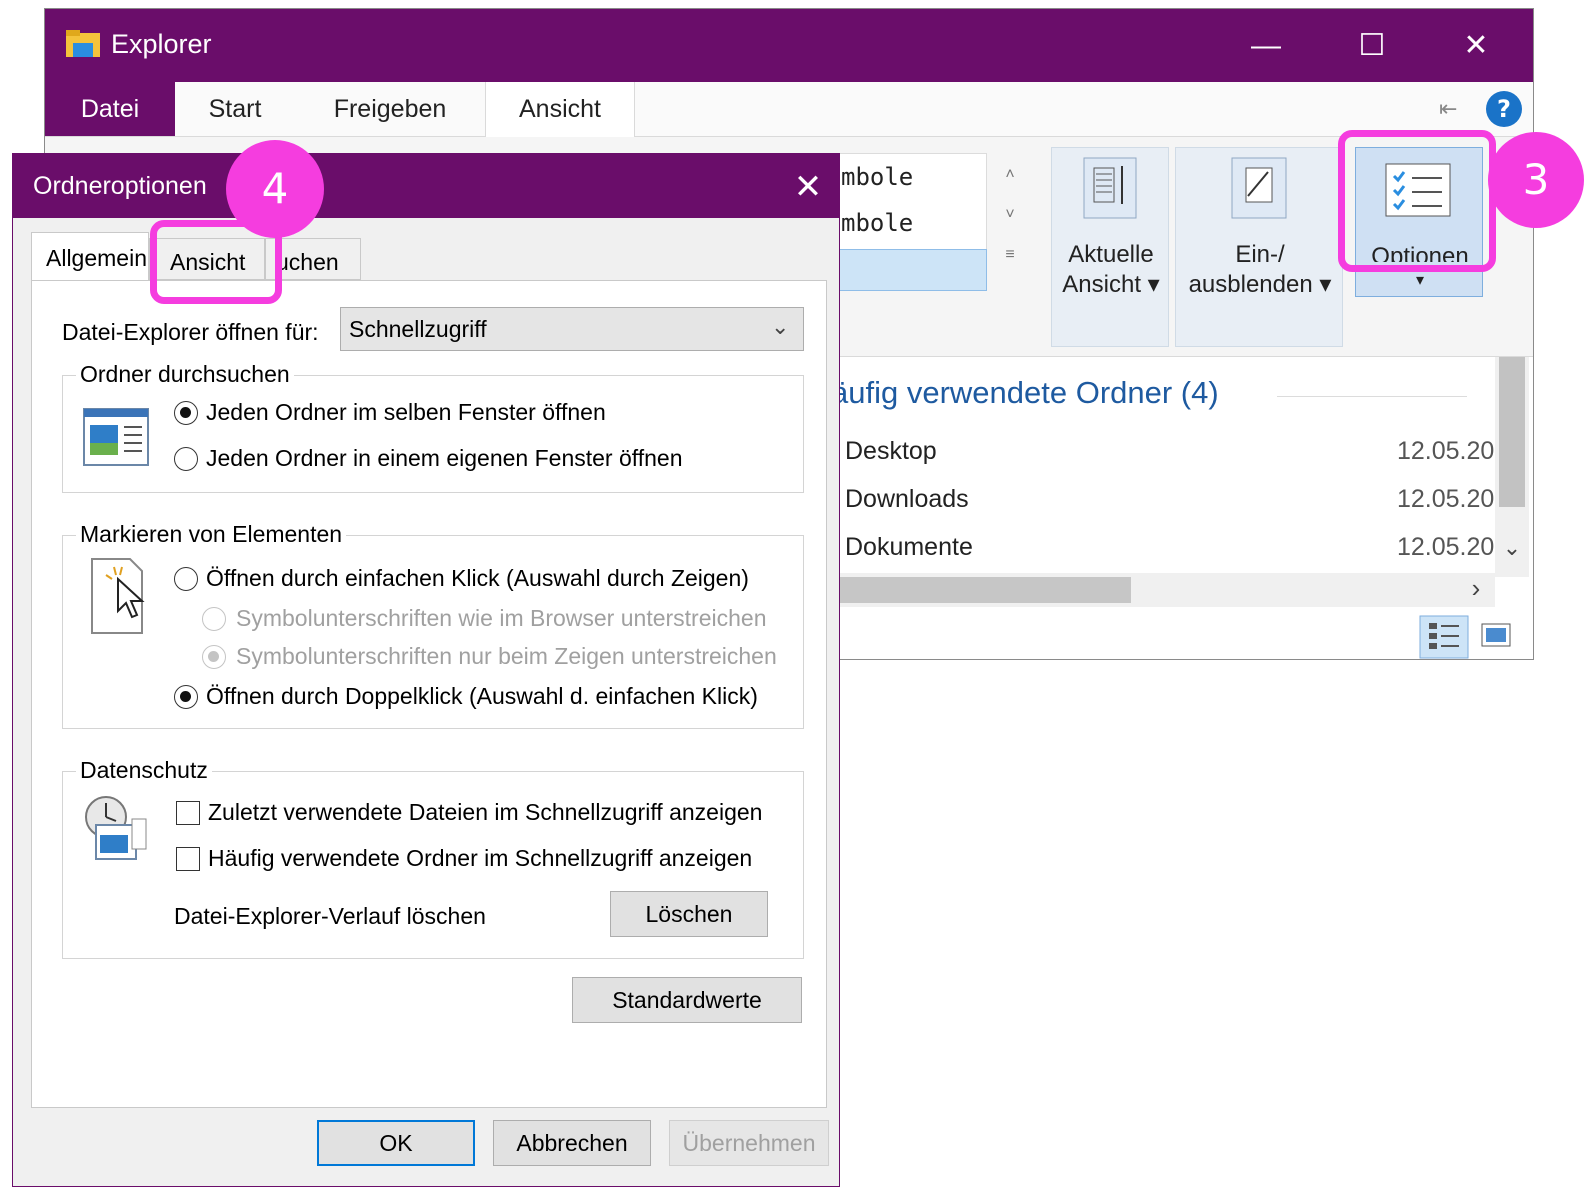 The image size is (1585, 1187). What do you see at coordinates (780, 326) in the screenshot?
I see `chevron-down-icon: ⌄` at bounding box center [780, 326].